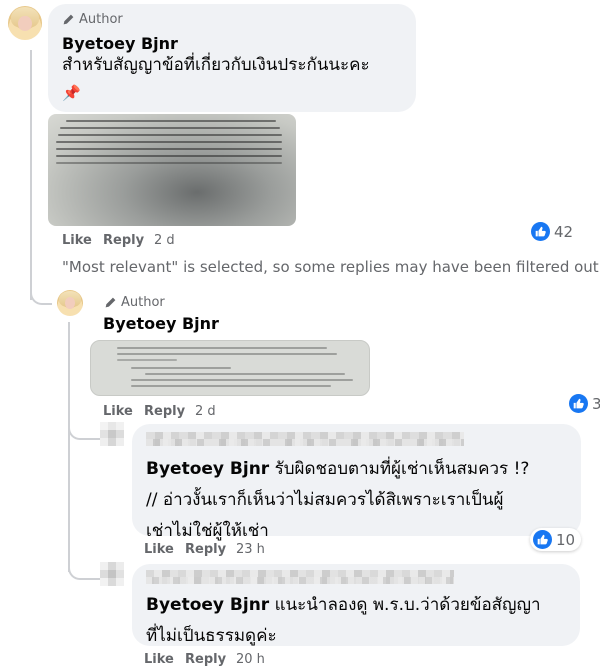 This screenshot has height=668, width=600. I want to click on reaction-summary: 3, so click(584, 403).